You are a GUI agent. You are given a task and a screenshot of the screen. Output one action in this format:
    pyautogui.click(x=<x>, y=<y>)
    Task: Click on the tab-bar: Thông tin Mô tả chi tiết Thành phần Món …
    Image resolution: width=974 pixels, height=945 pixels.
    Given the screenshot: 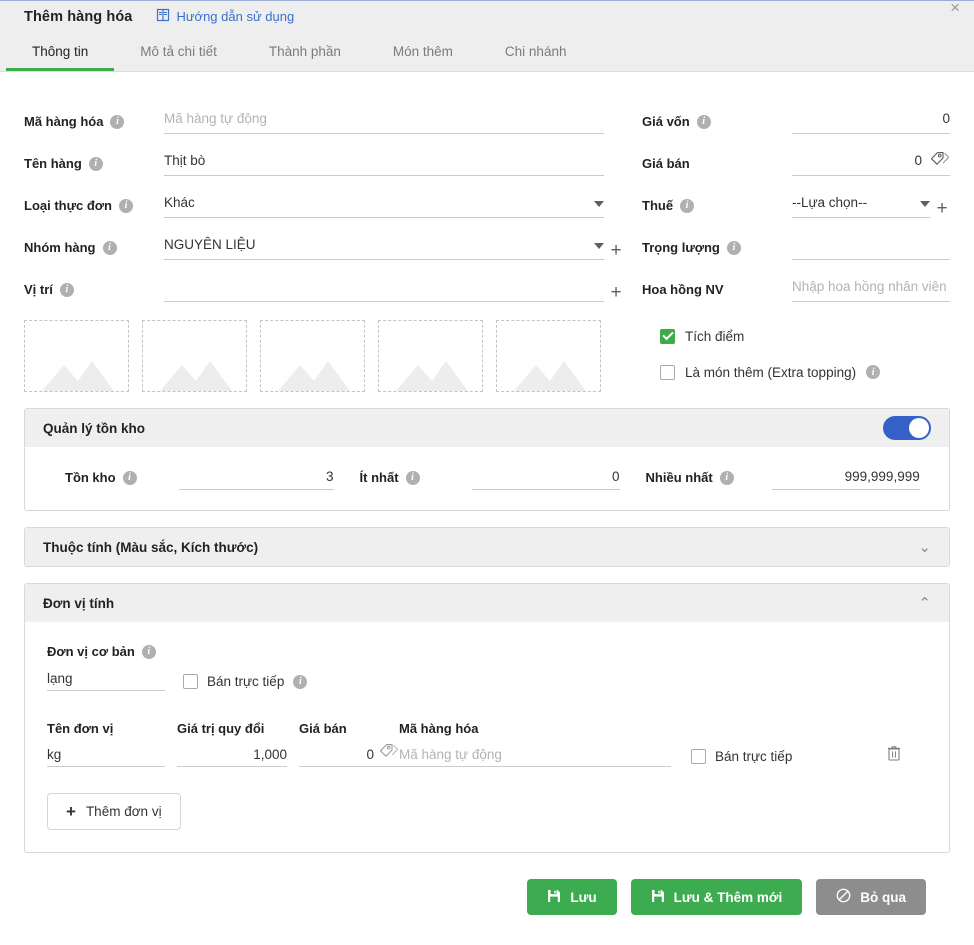 What is the action you would take?
    pyautogui.click(x=487, y=52)
    